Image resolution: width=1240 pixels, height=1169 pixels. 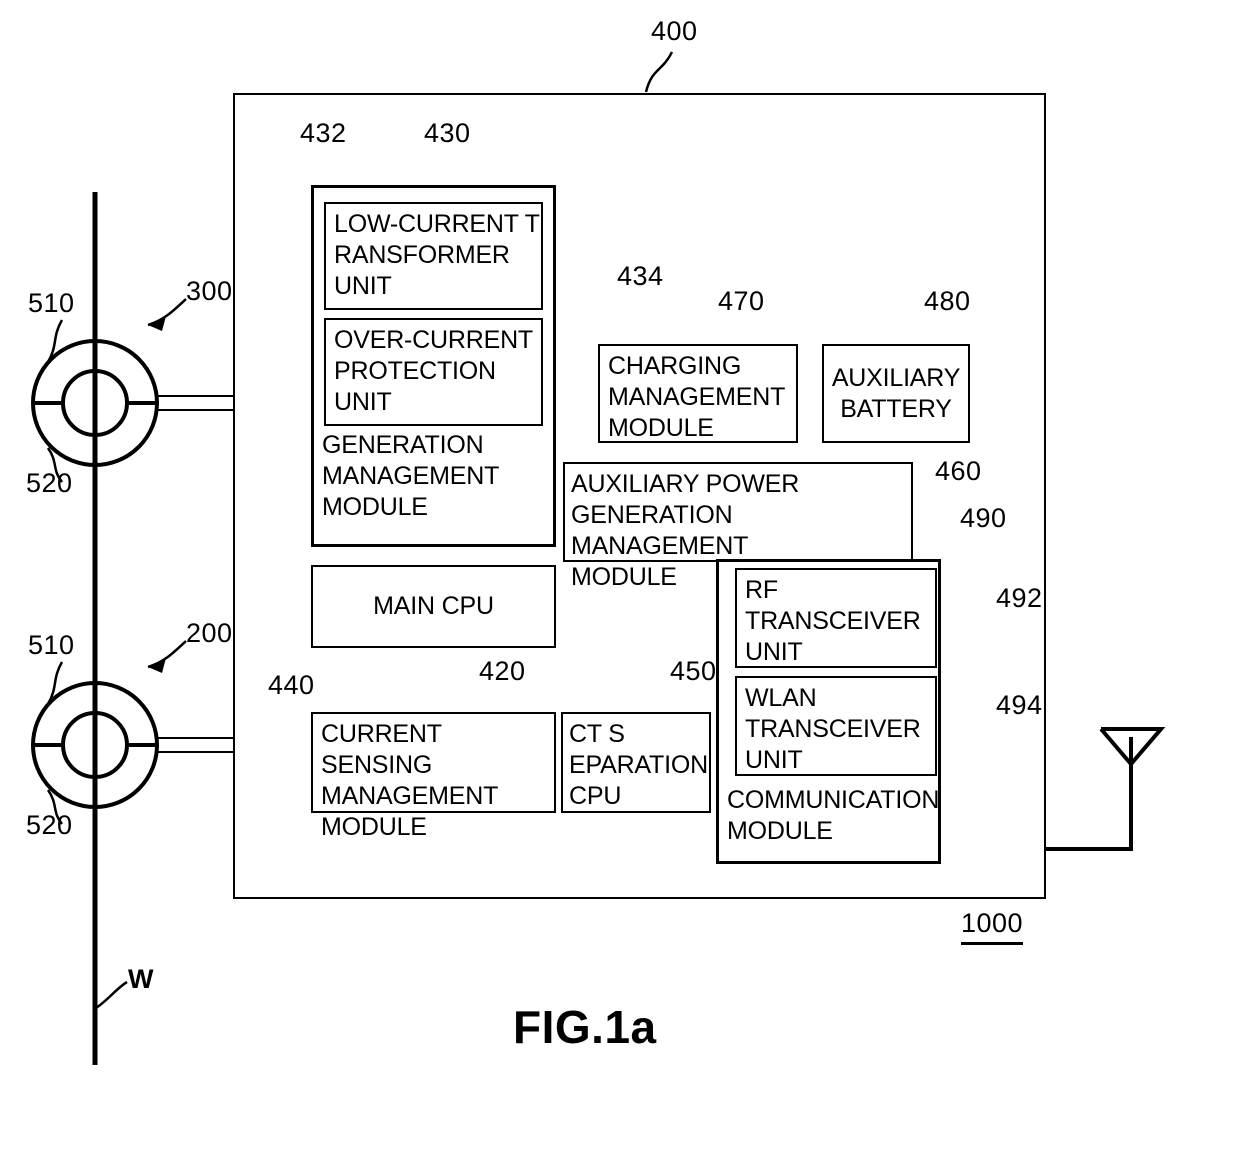 I want to click on ref-460: 460, so click(x=958, y=471).